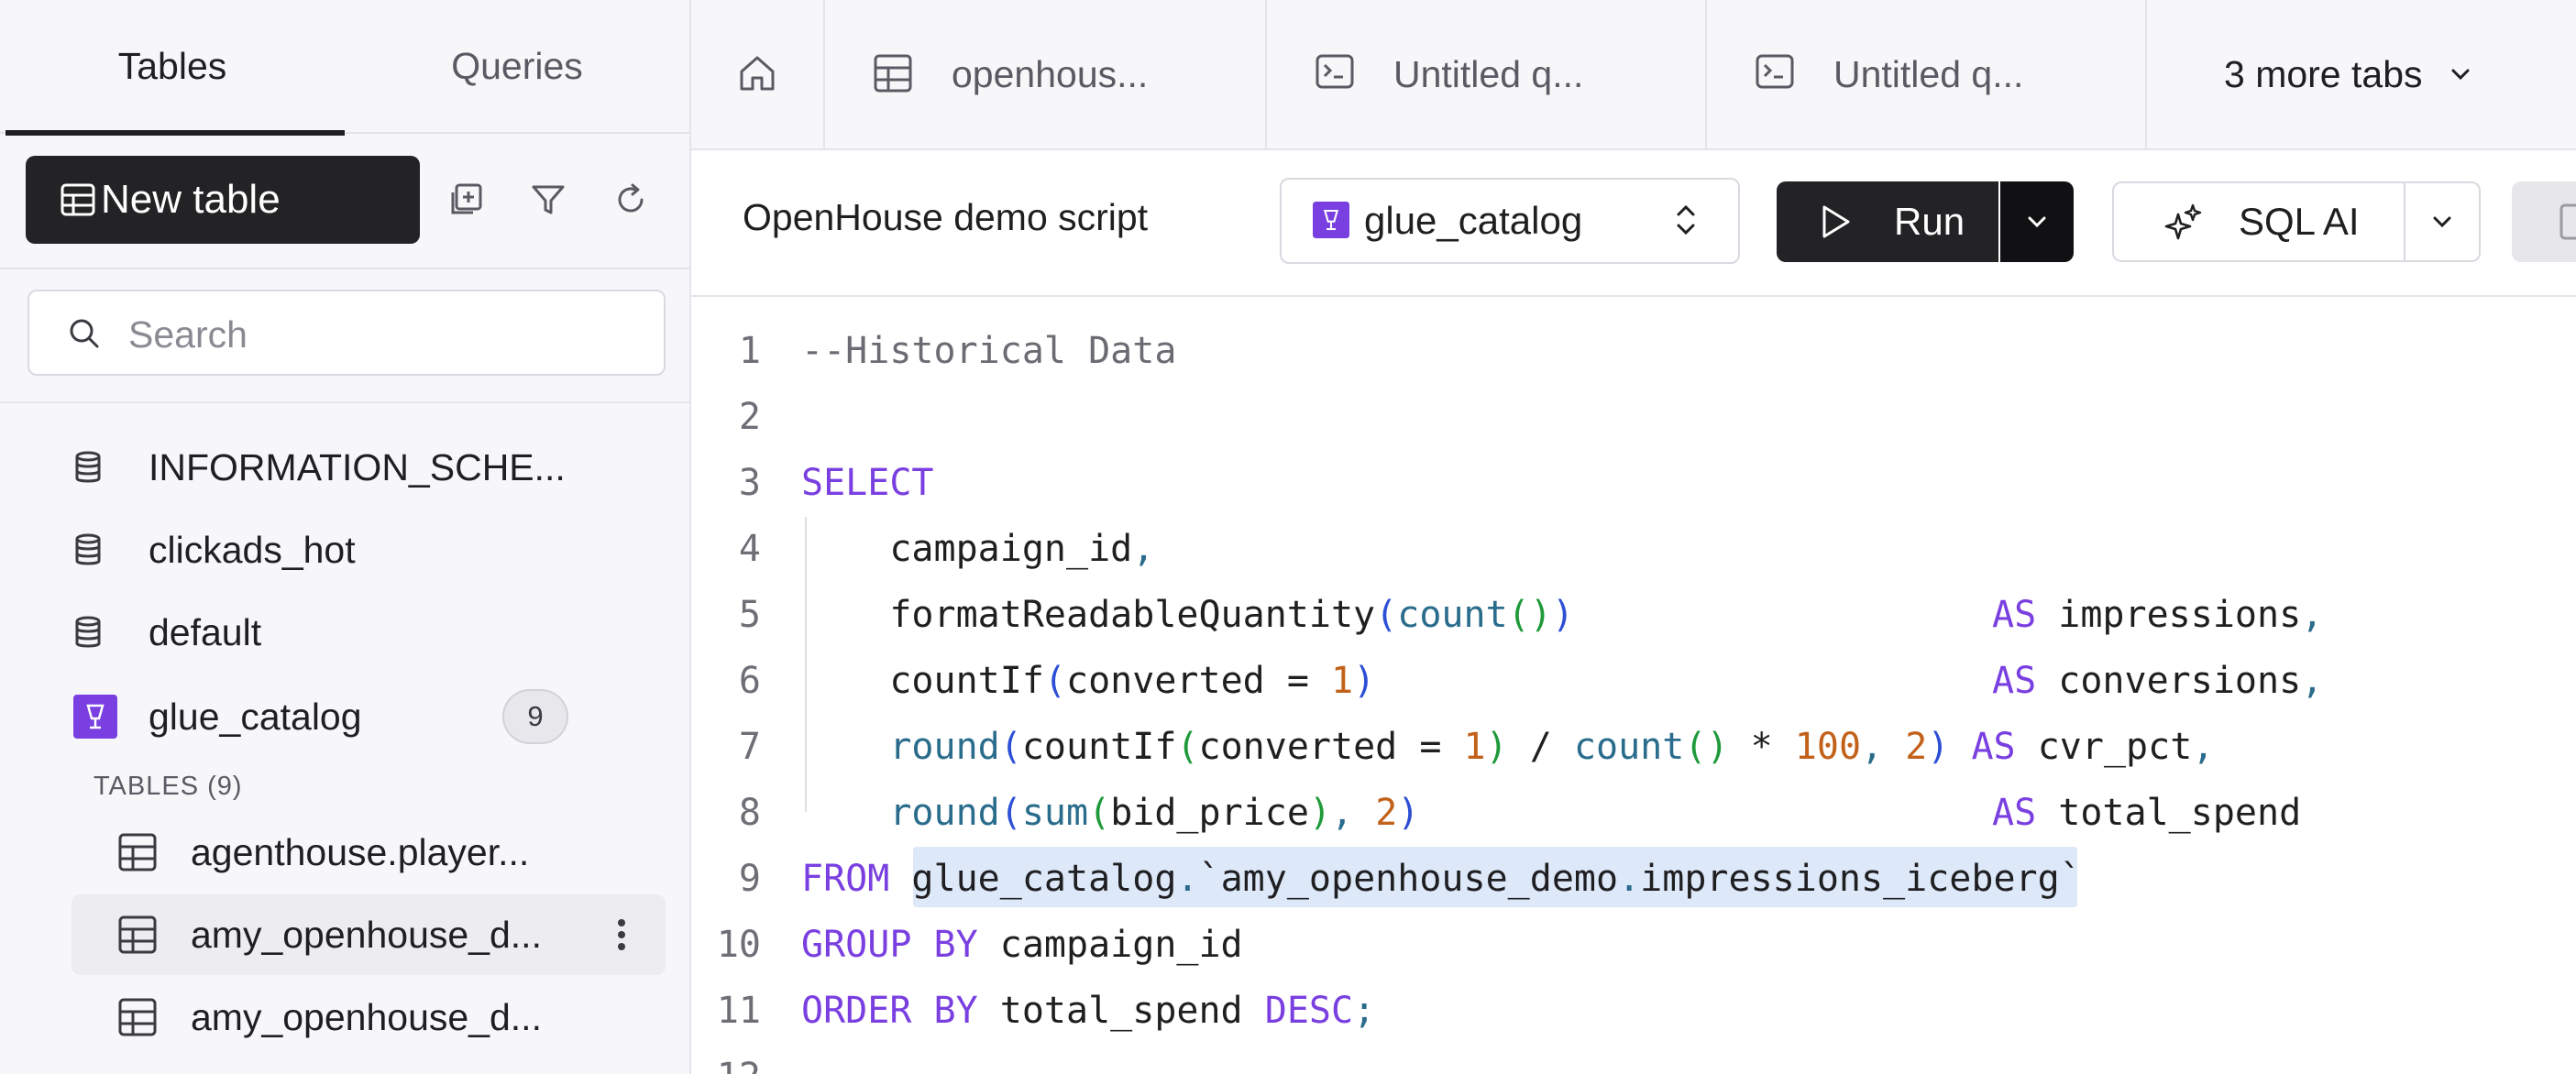 Image resolution: width=2576 pixels, height=1074 pixels. What do you see at coordinates (2544, 221) in the screenshot?
I see `save-button` at bounding box center [2544, 221].